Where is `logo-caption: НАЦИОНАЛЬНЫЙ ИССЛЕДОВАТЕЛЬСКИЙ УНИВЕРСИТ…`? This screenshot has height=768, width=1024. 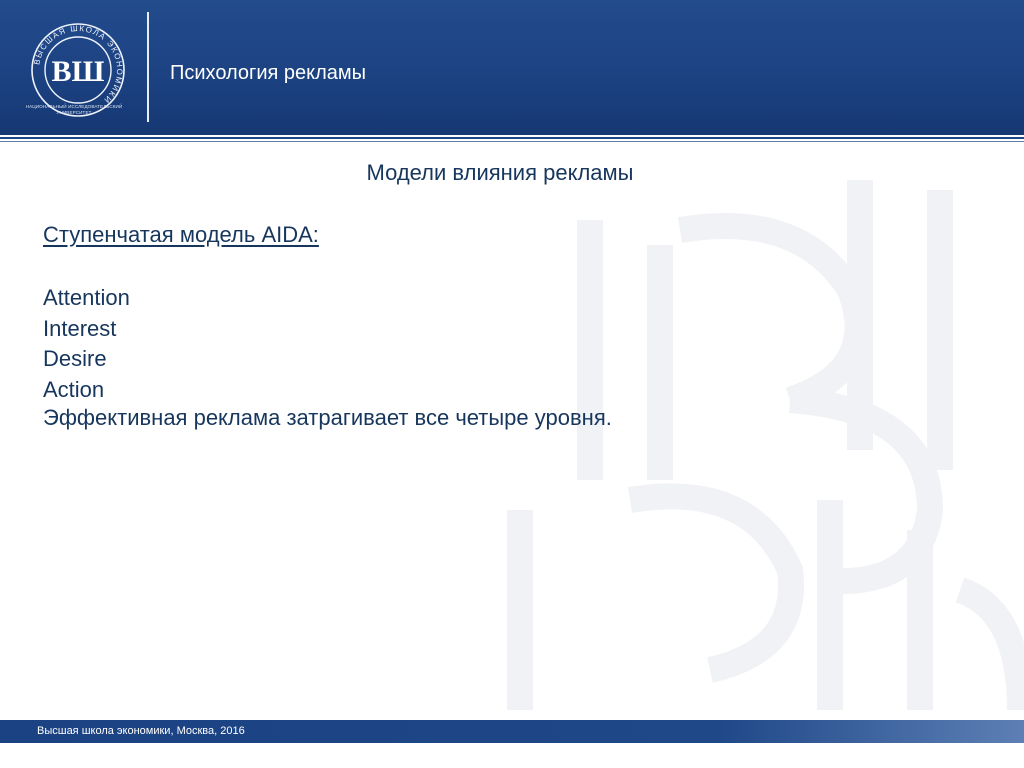
logo-caption: НАЦИОНАЛЬНЫЙ ИССЛЕДОВАТЕЛЬСКИЙ УНИВЕРСИТ… is located at coordinates (74, 110).